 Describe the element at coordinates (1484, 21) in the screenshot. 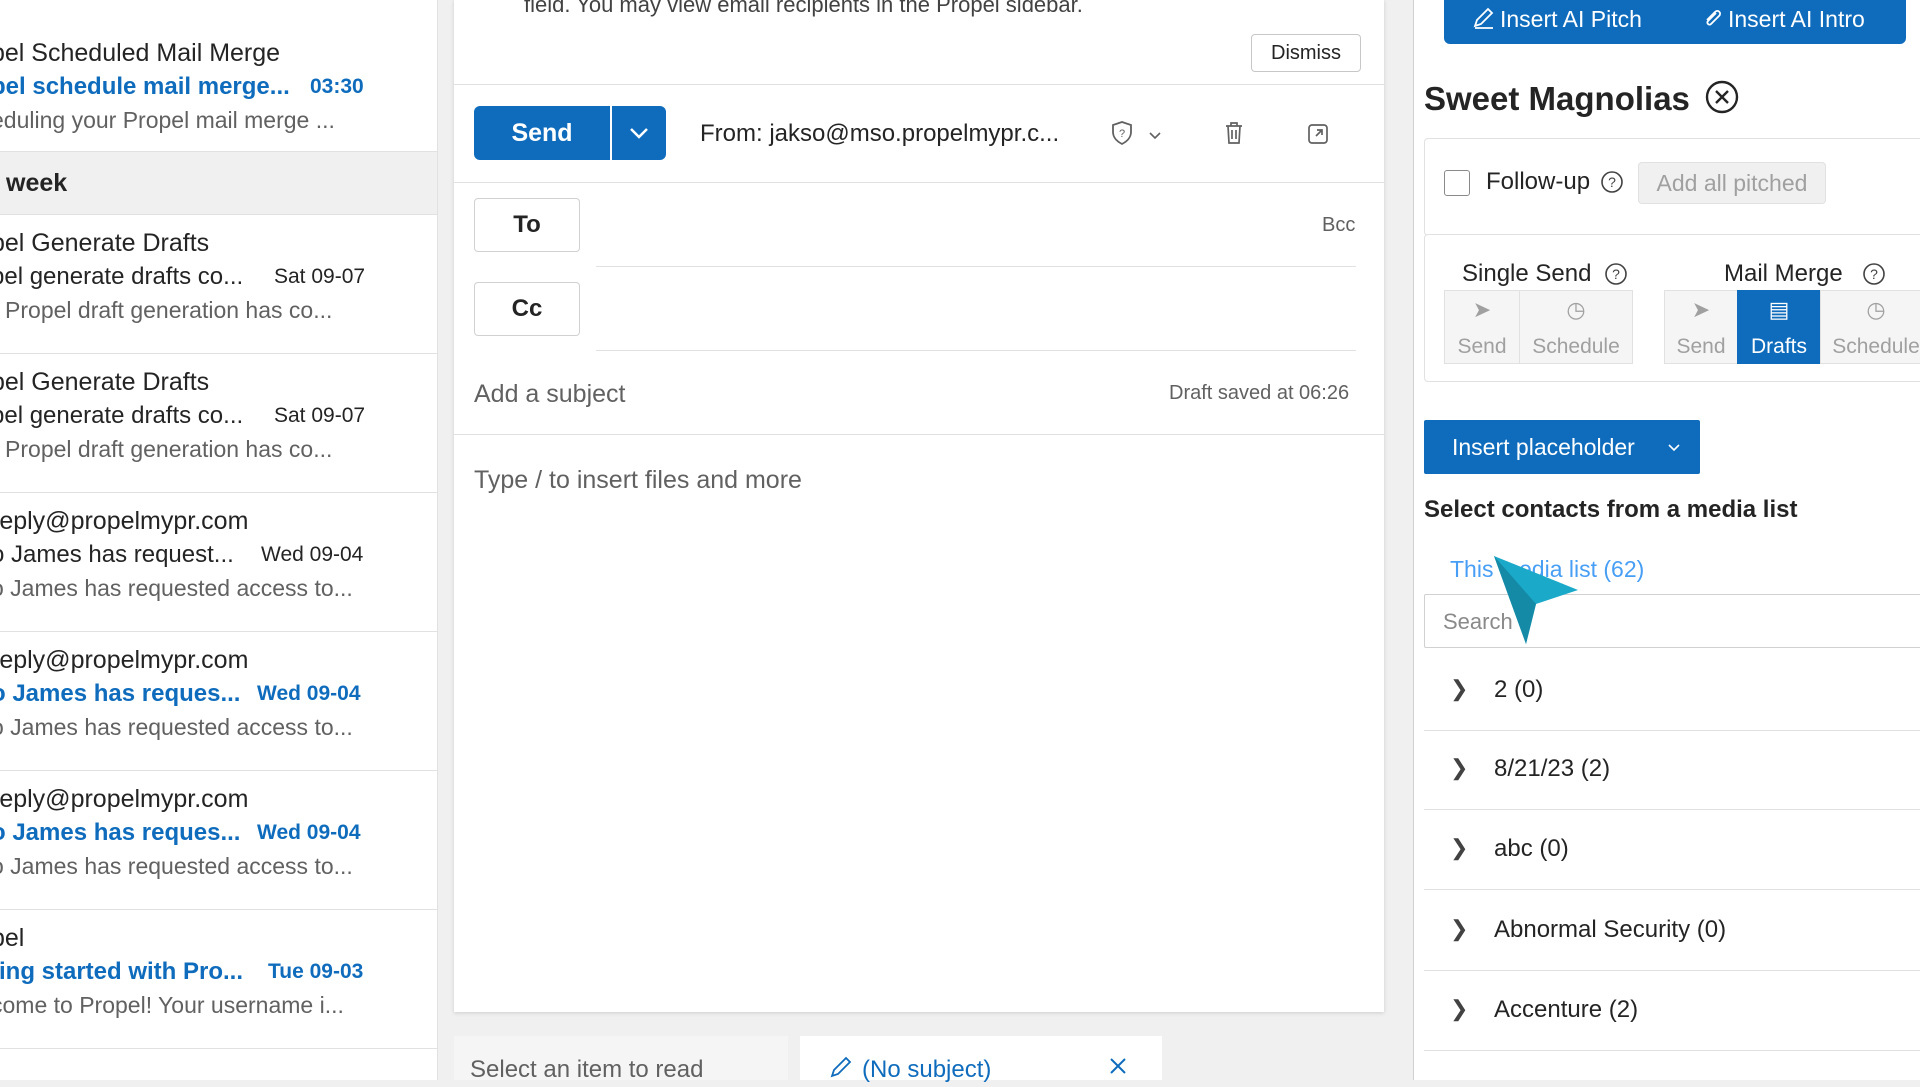

I see `pen-icon` at that location.